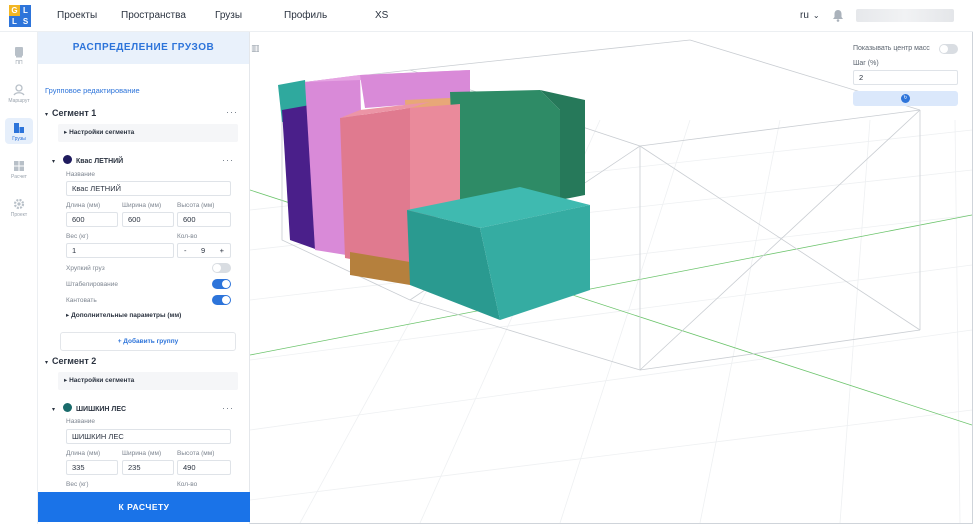  What do you see at coordinates (19, 52) in the screenshot?
I see `truck-icon` at bounding box center [19, 52].